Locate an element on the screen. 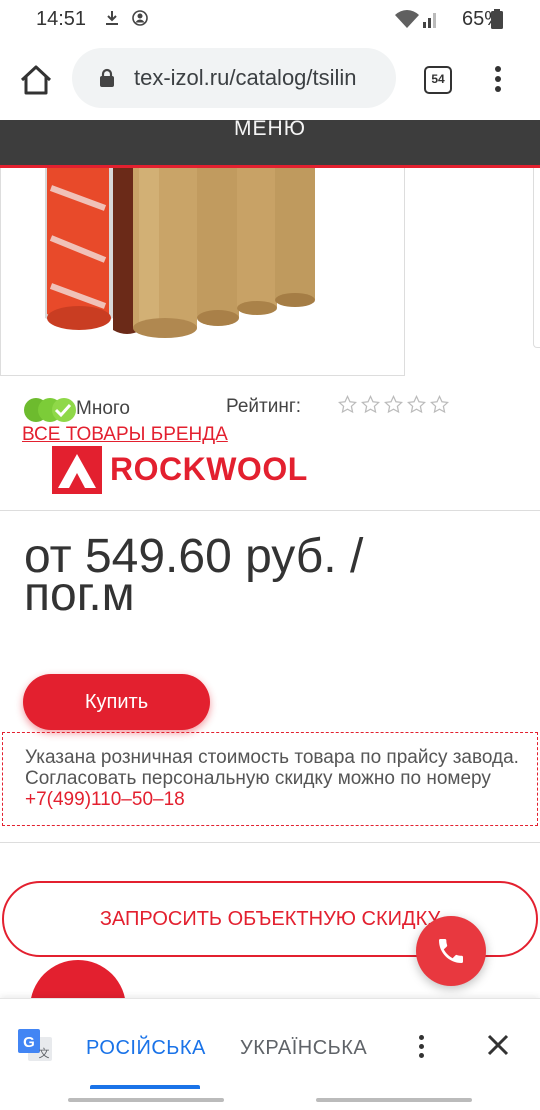 Image resolution: width=540 pixels, height=1110 pixels. rating-stars is located at coordinates (393, 406).